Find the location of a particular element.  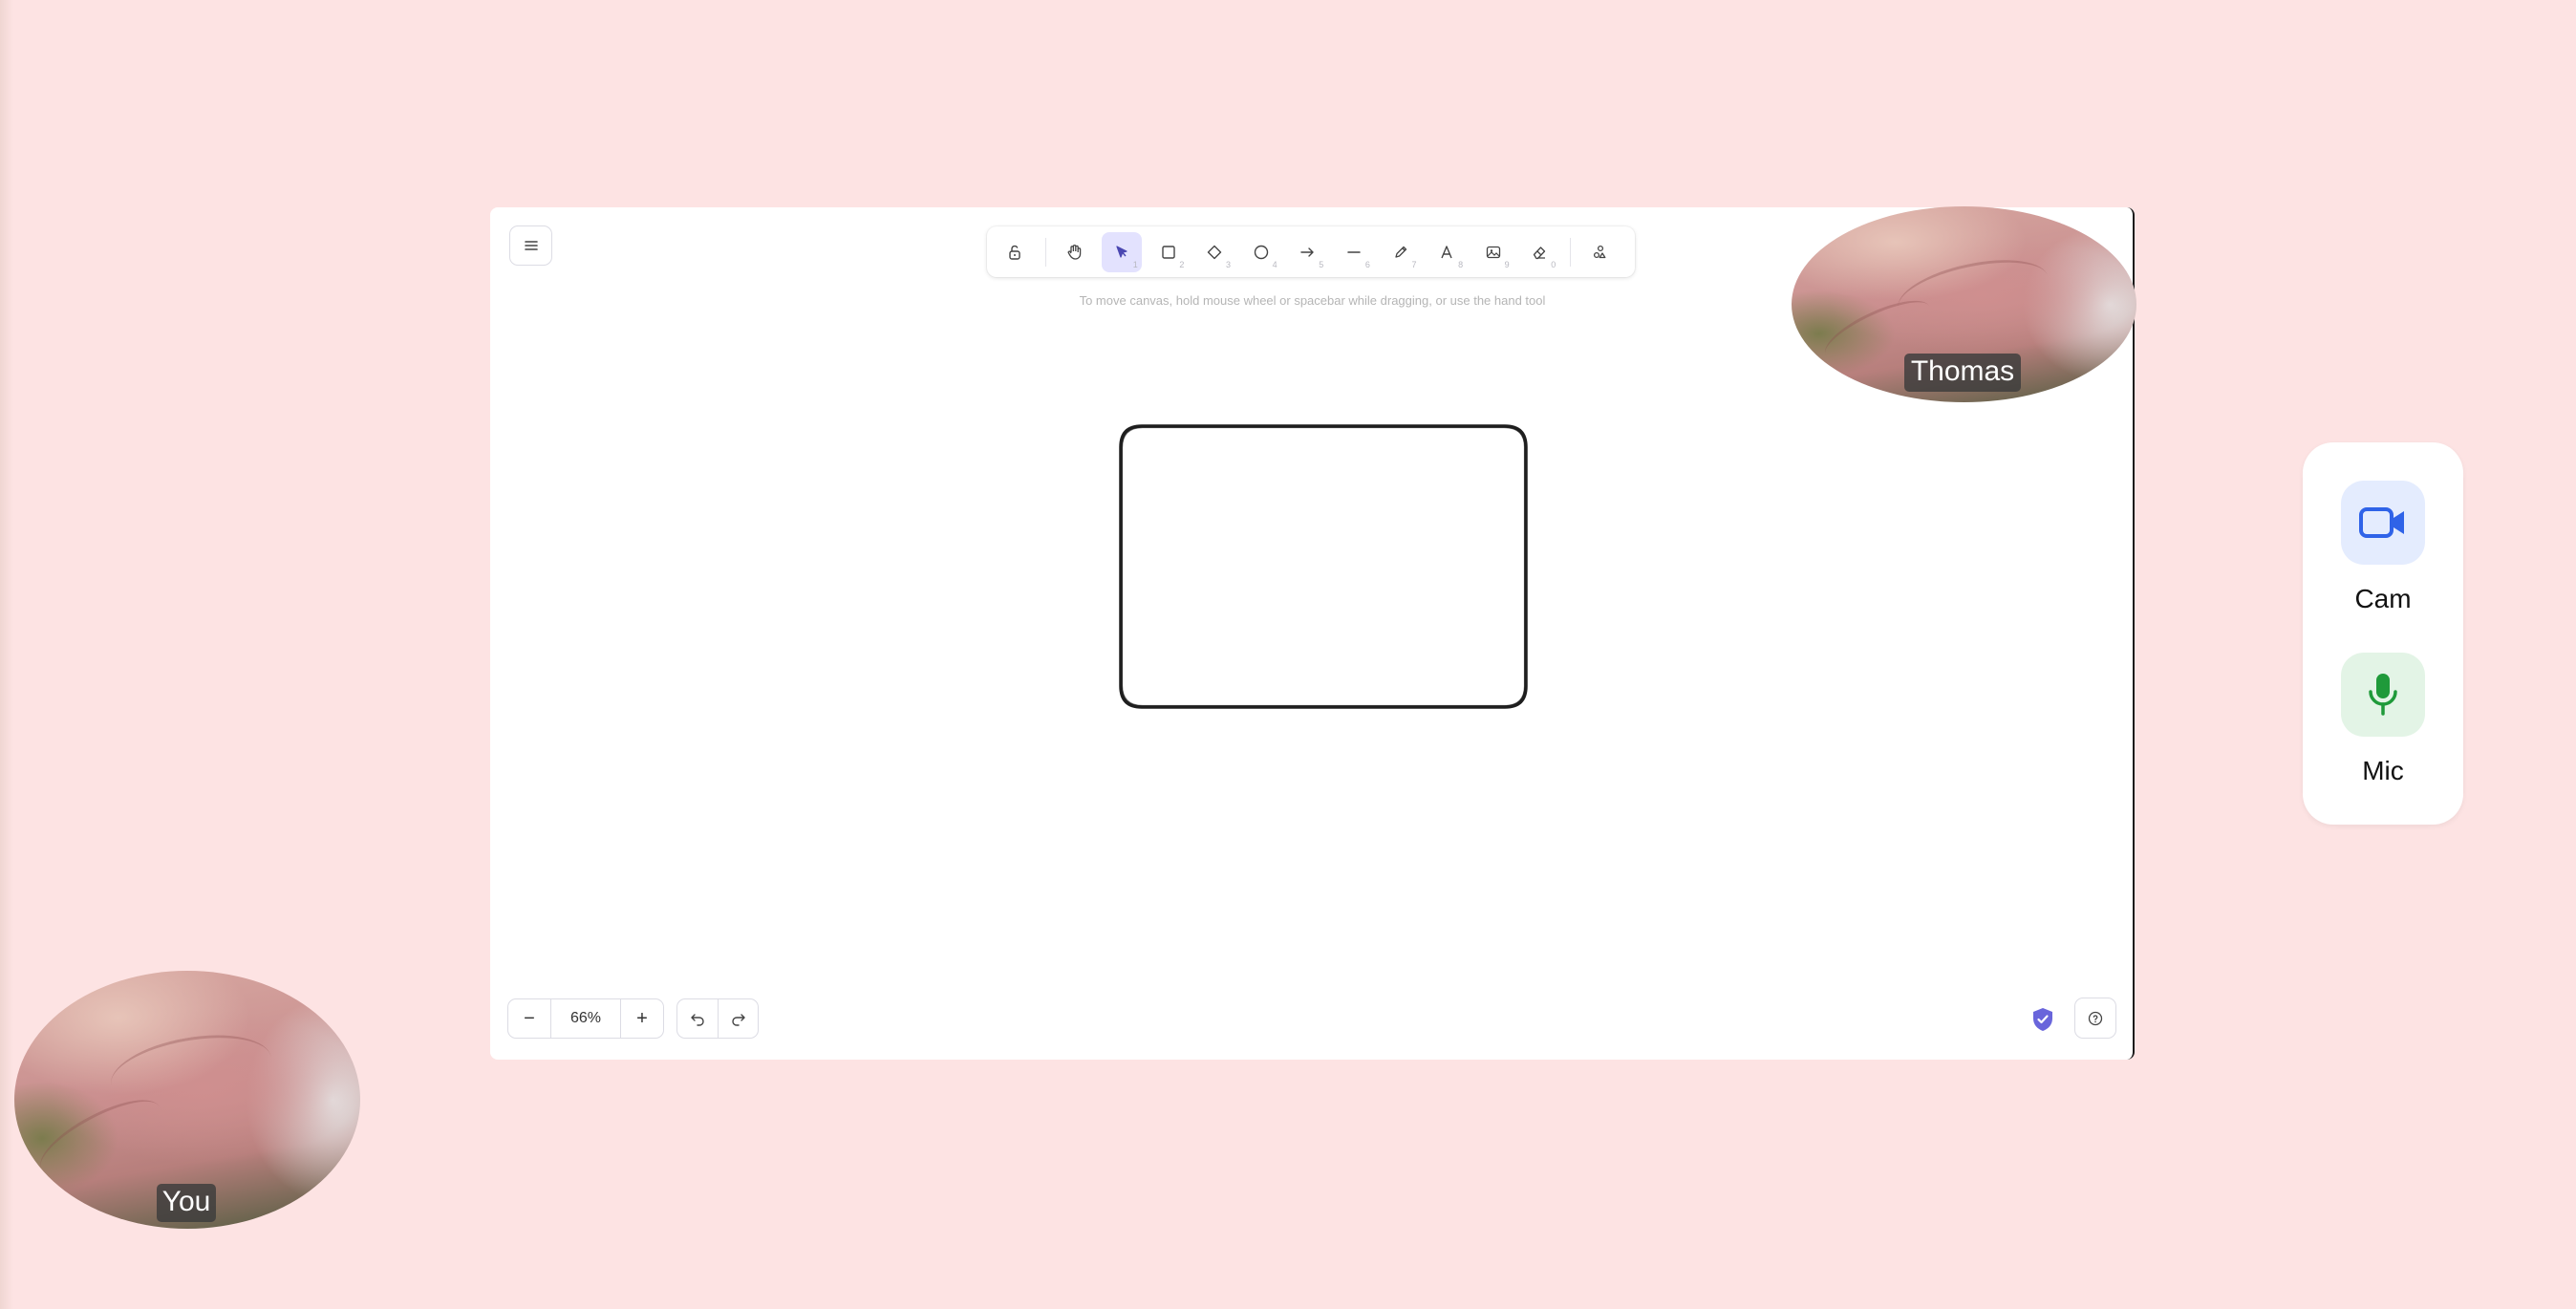

zoom-level: 66% is located at coordinates (585, 1018).